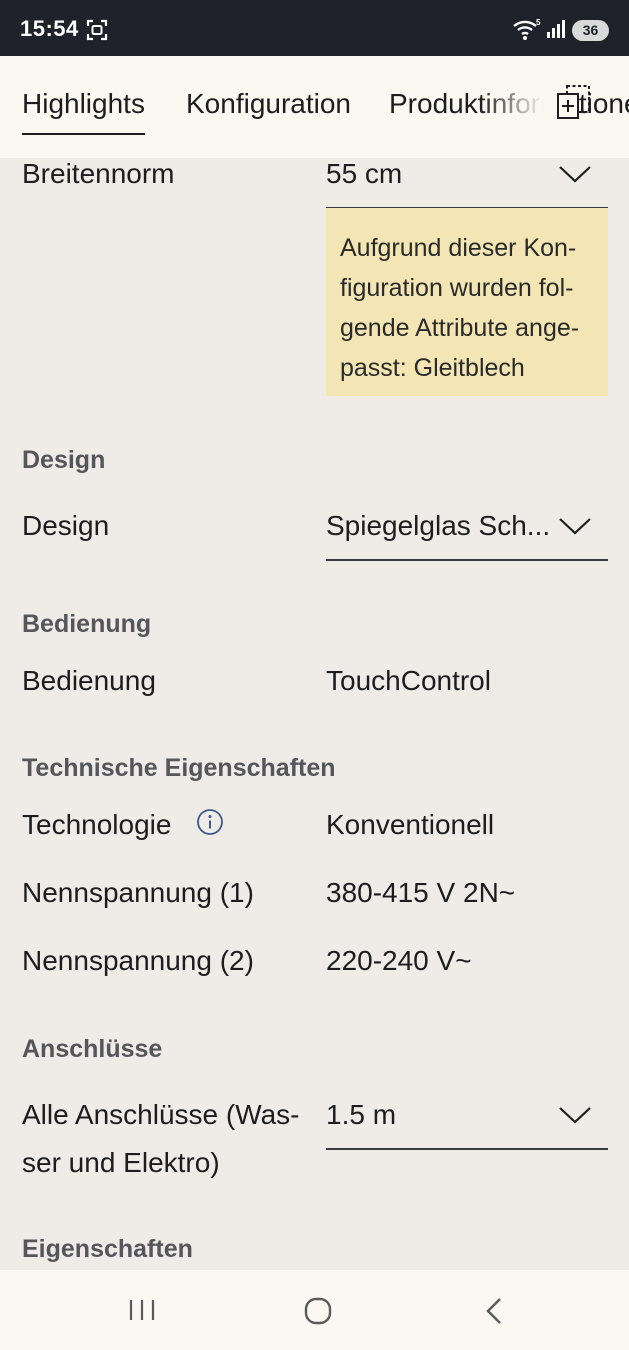 The image size is (629, 1350). Describe the element at coordinates (574, 102) in the screenshot. I see `compare-add-icon` at that location.